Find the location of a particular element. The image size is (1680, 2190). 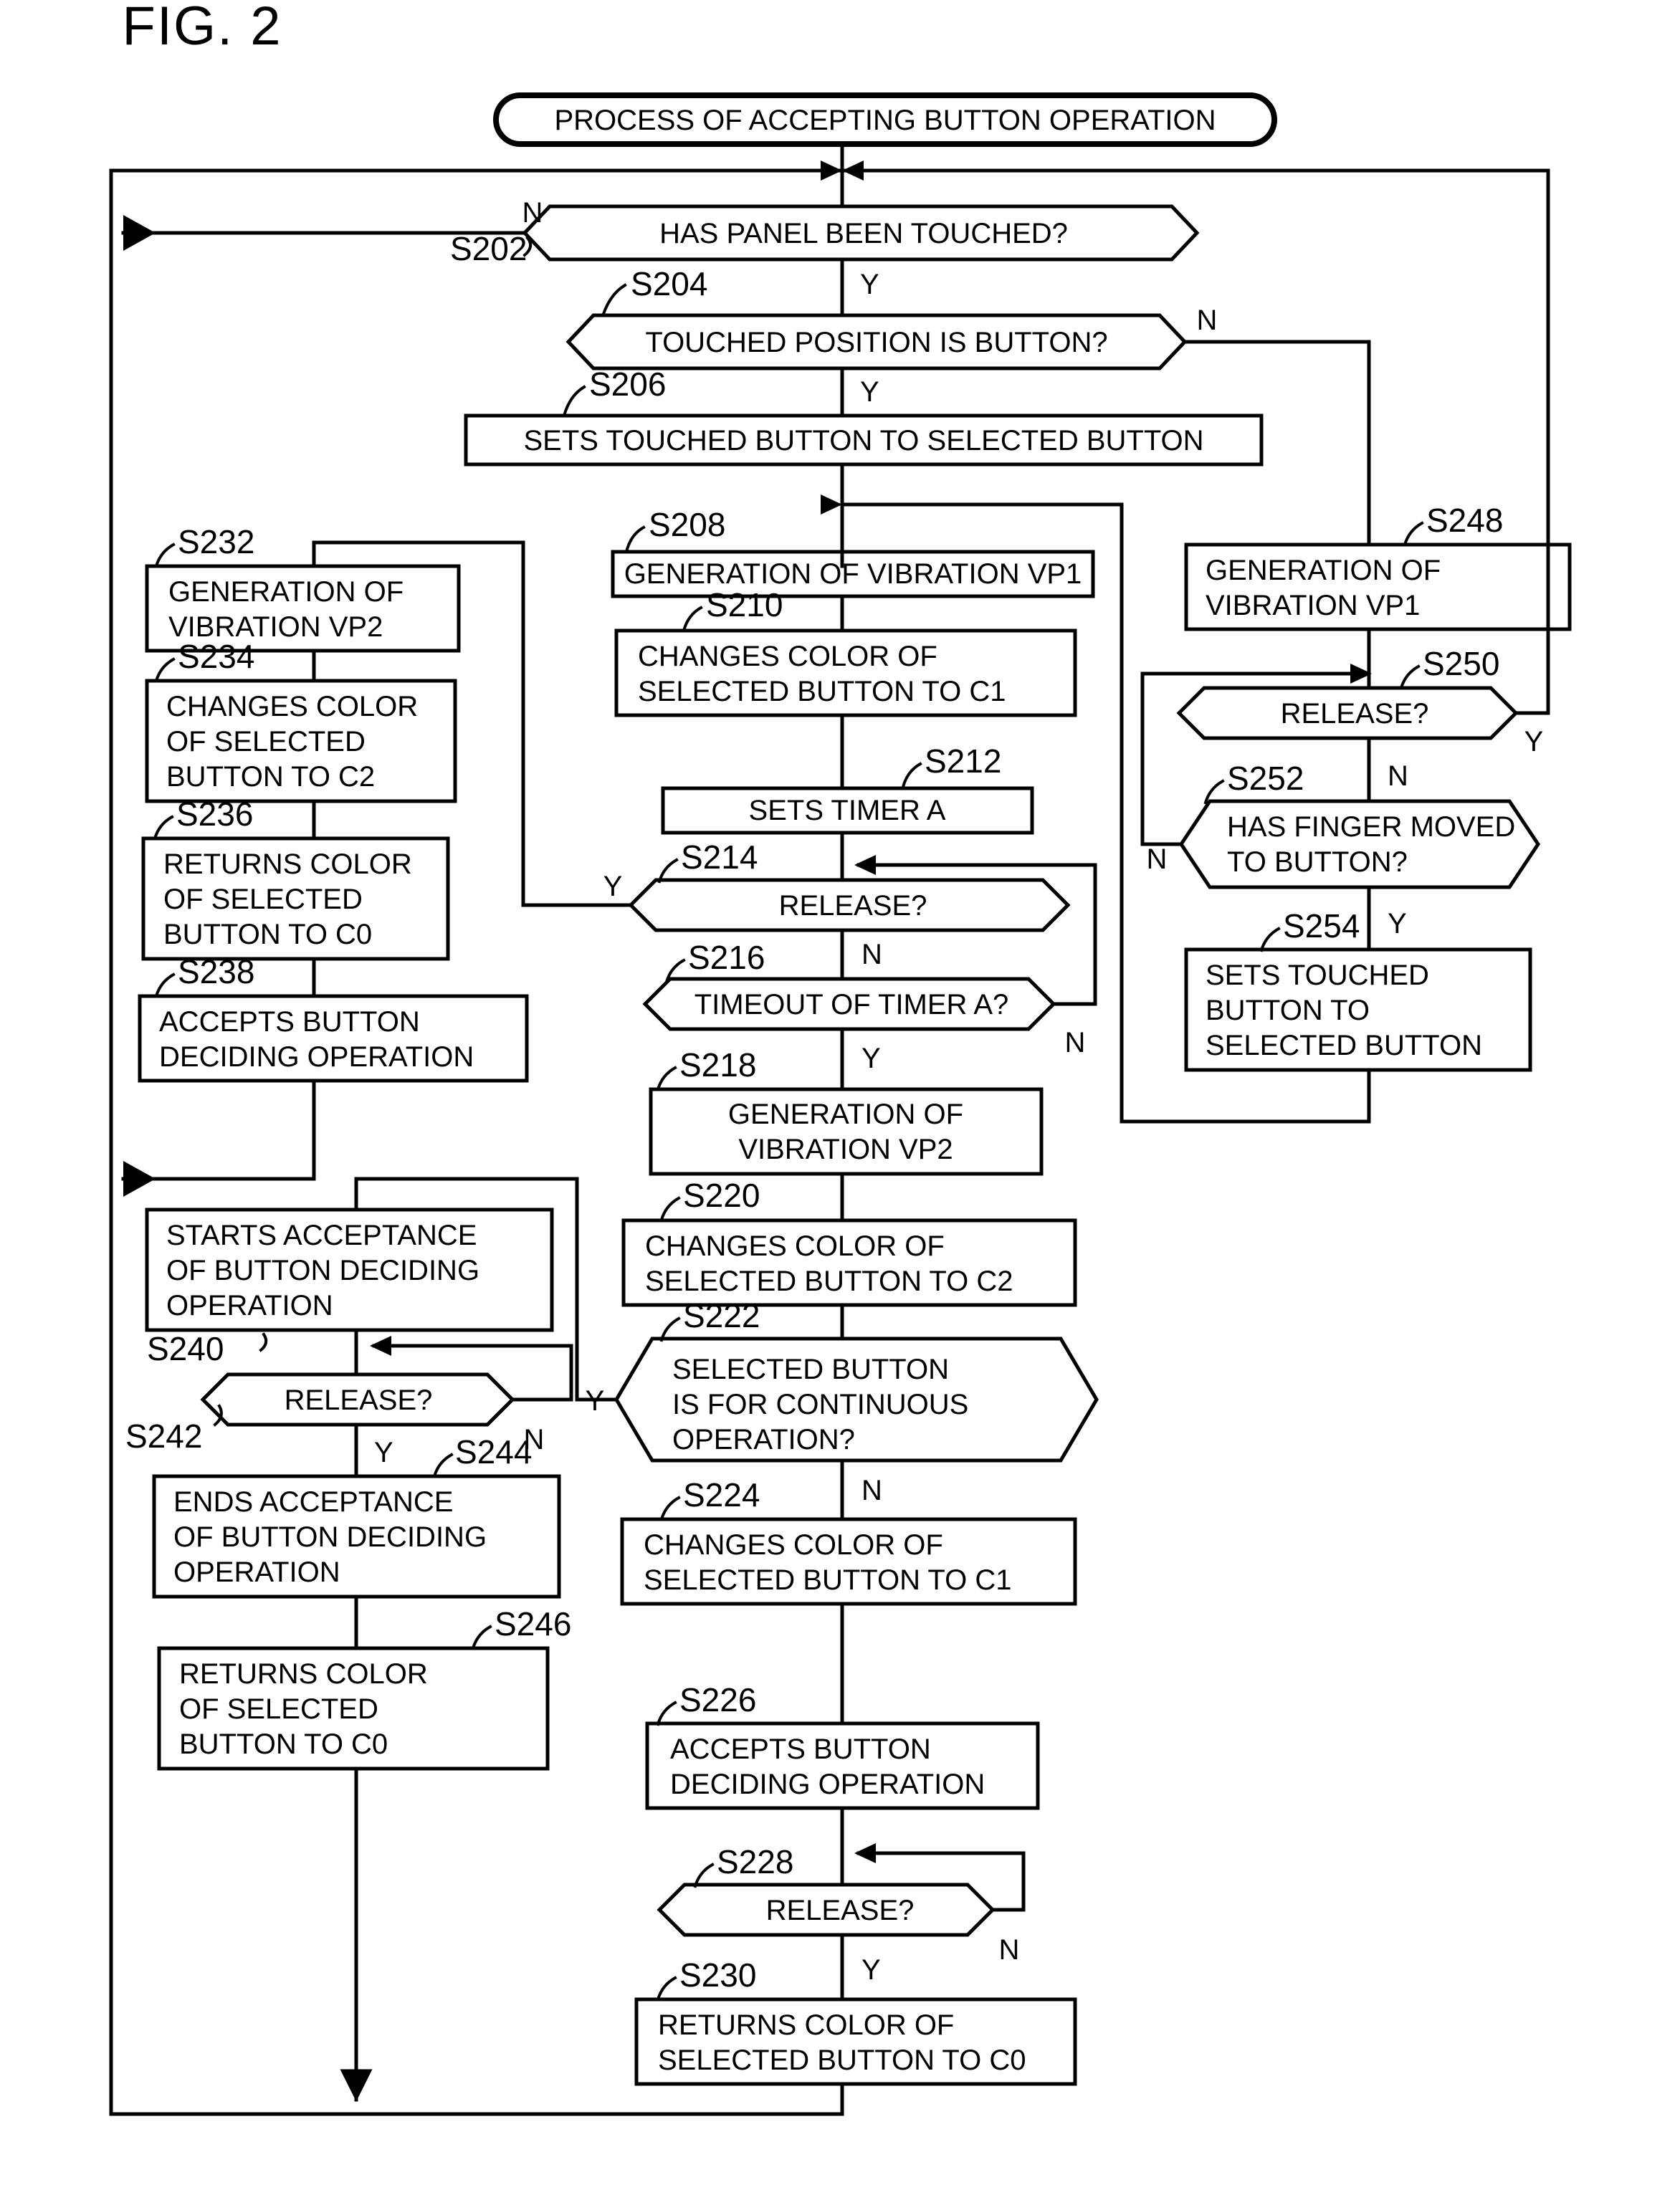

branch-S242-Y: Y is located at coordinates (383, 1452).